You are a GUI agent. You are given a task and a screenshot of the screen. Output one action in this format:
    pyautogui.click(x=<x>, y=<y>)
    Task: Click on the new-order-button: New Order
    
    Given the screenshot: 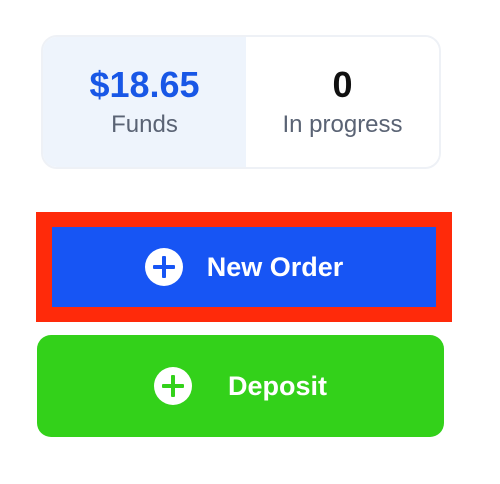 What is the action you would take?
    pyautogui.click(x=244, y=267)
    